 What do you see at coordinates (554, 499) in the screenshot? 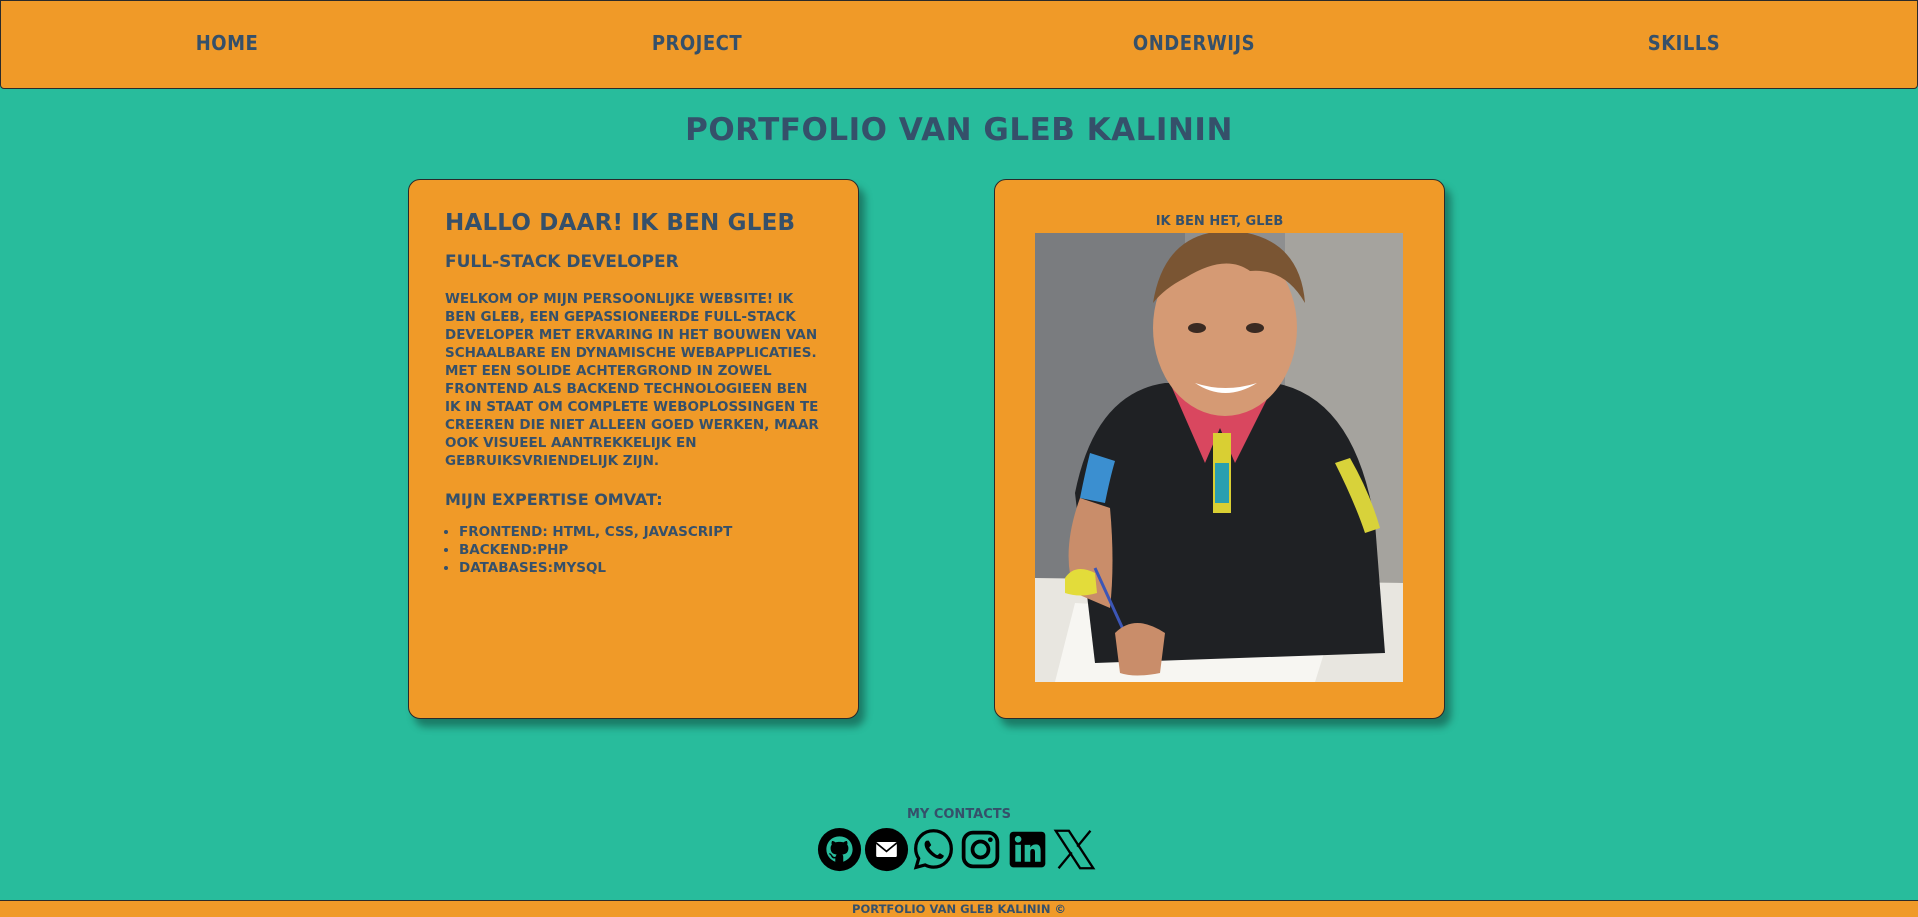
I see `expertise-heading: MIJN EXPERTISE OMVAT:` at bounding box center [554, 499].